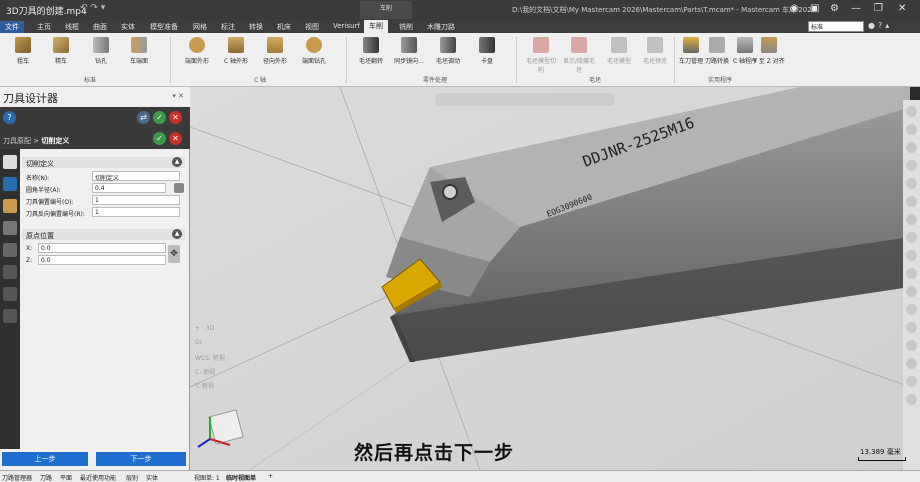 This screenshot has height=482, width=920. Describe the element at coordinates (880, 25) in the screenshot. I see `help-icons: ●?▴` at that location.